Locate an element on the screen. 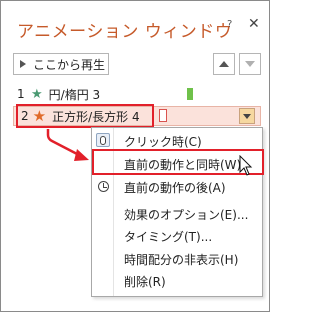  chevron-down-icon is located at coordinates (247, 116).